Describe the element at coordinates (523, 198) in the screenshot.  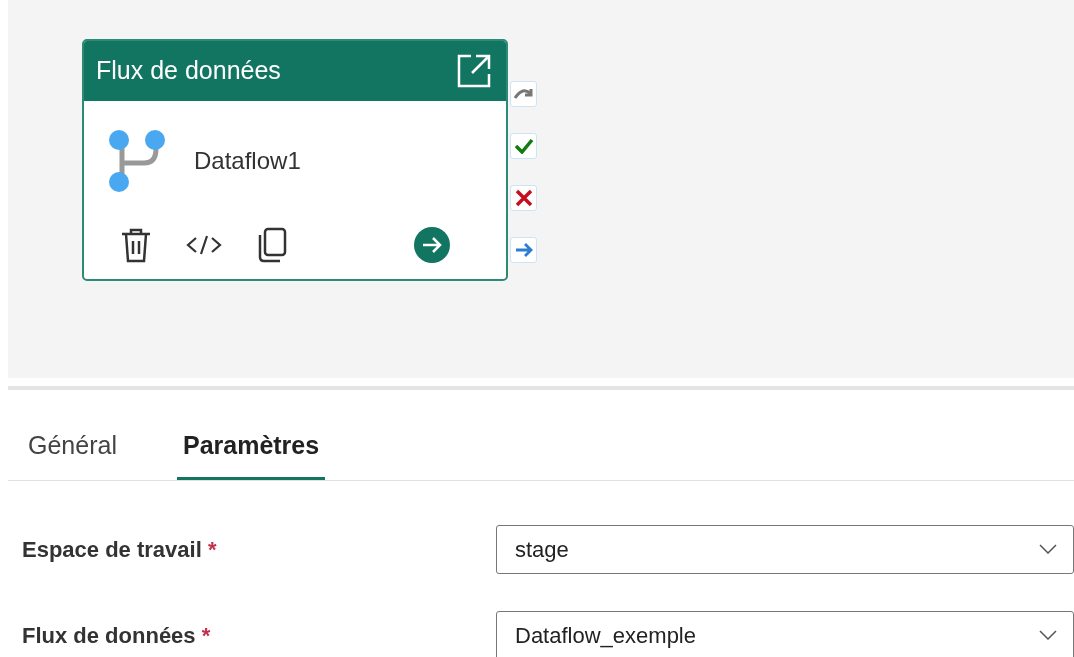
I see `failure-x-icon` at that location.